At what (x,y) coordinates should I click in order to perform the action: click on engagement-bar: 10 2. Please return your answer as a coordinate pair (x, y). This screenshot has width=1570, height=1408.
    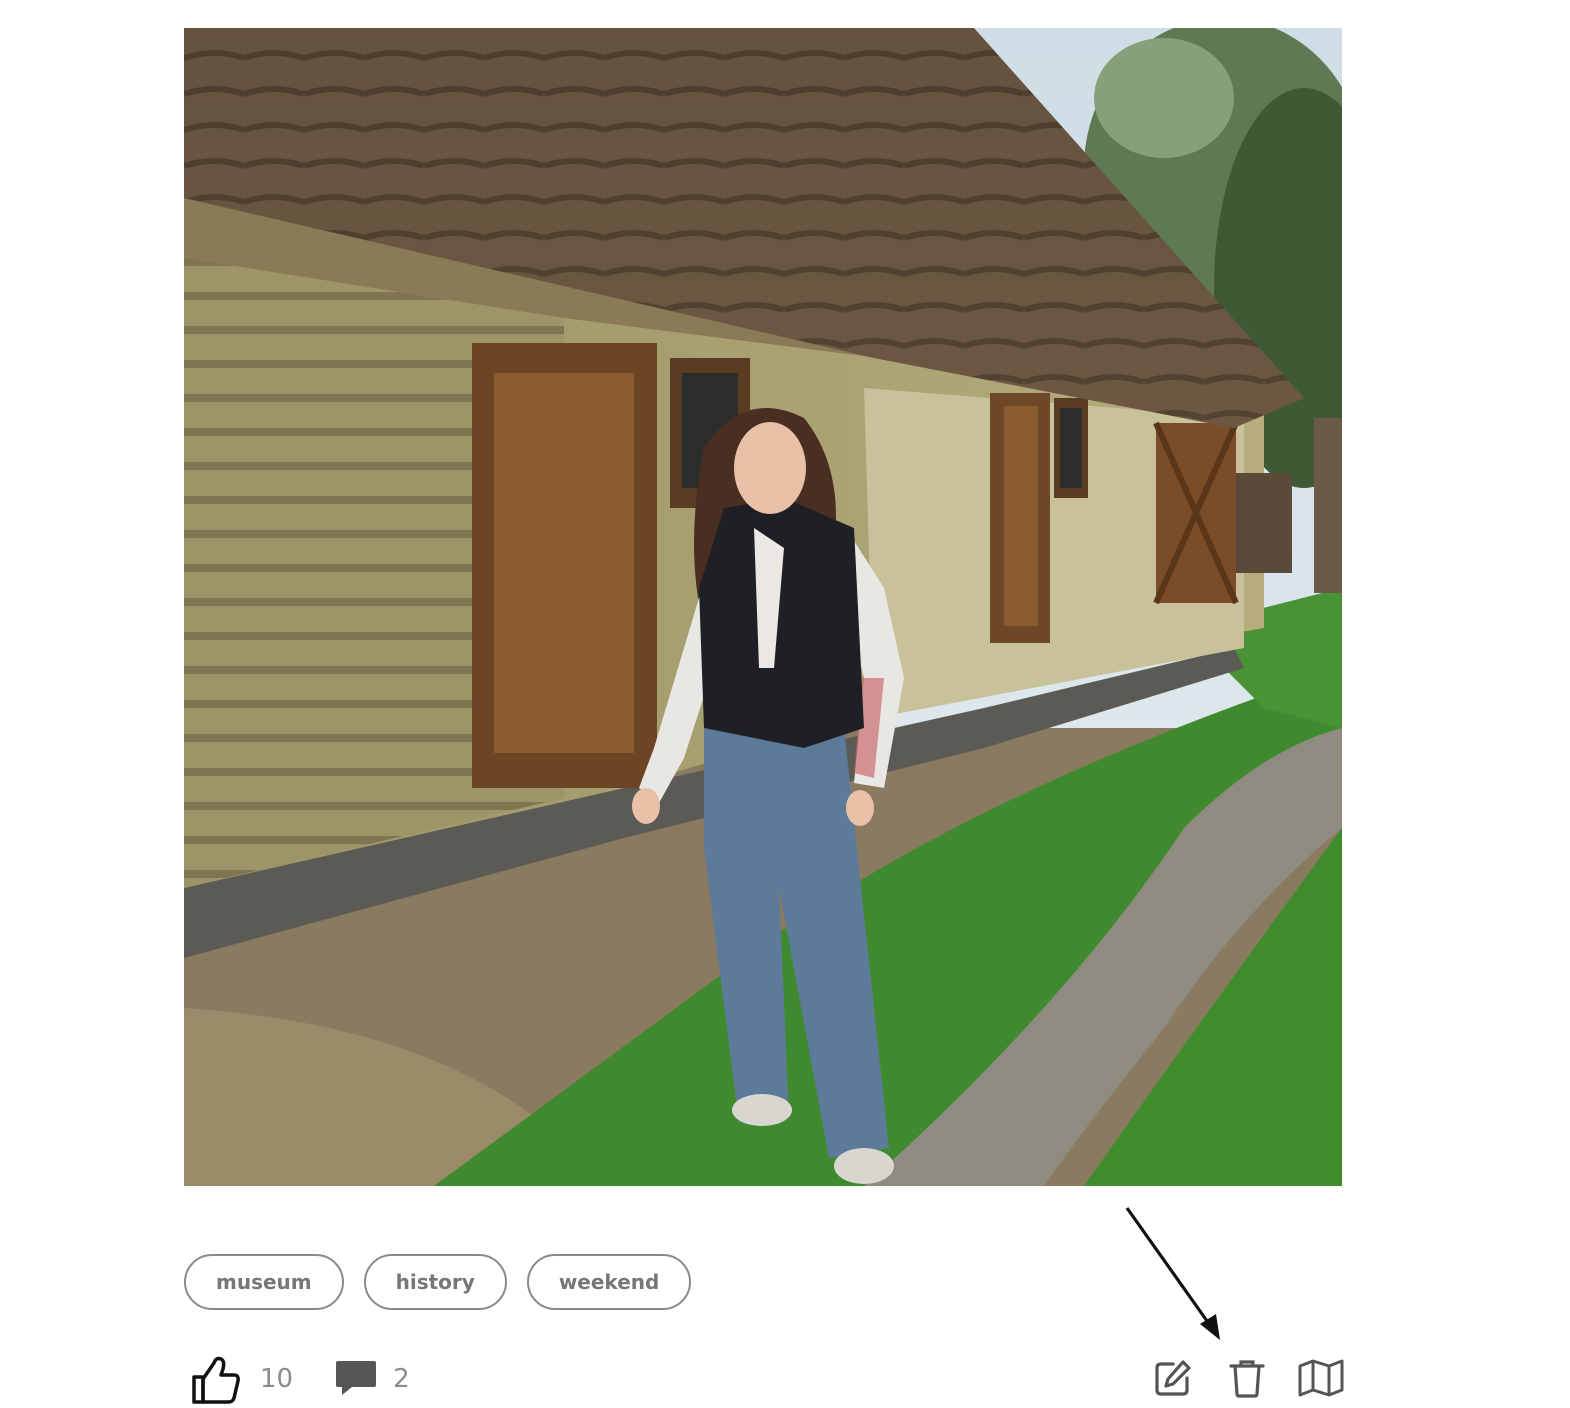
    Looking at the image, I should click on (300, 1379).